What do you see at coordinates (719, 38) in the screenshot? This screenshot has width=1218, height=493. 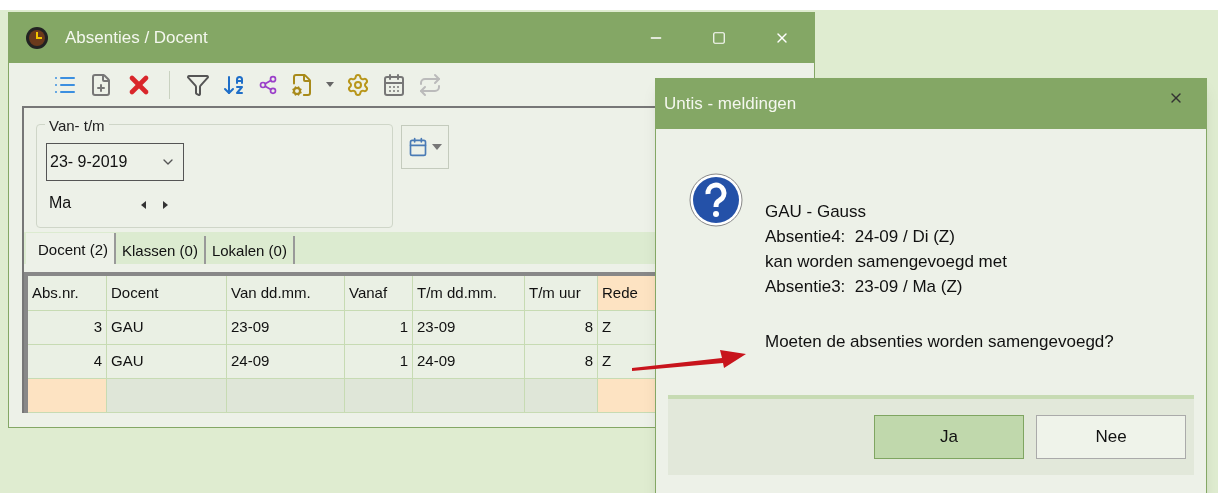 I see `maximize-icon` at bounding box center [719, 38].